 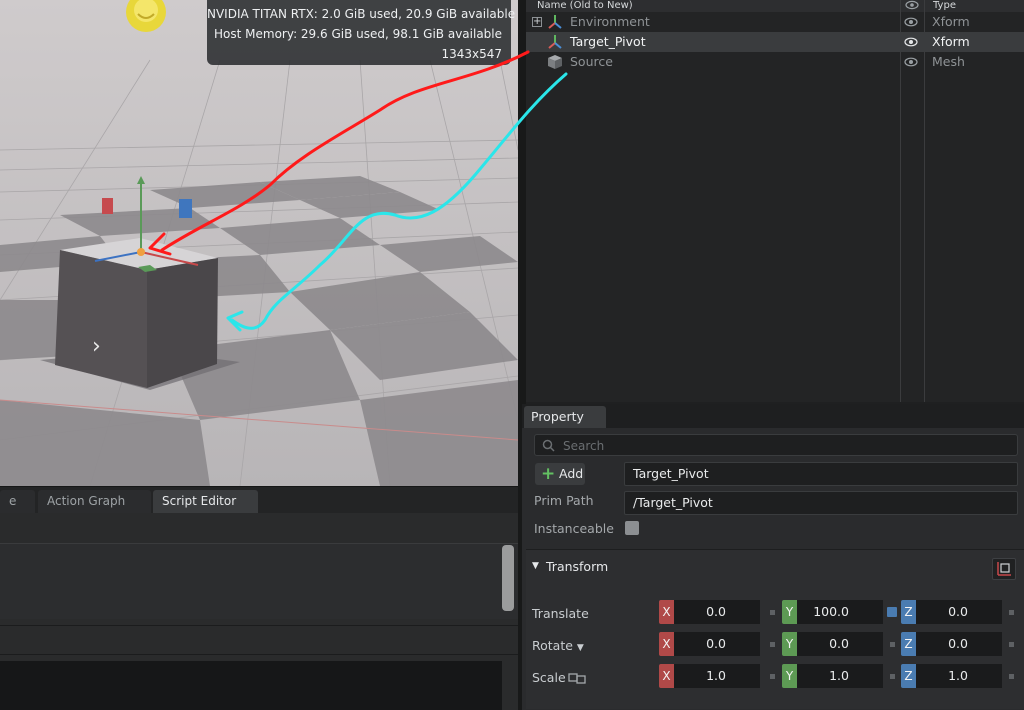 What do you see at coordinates (564, 500) in the screenshot?
I see `prim-path-label: Prim Path` at bounding box center [564, 500].